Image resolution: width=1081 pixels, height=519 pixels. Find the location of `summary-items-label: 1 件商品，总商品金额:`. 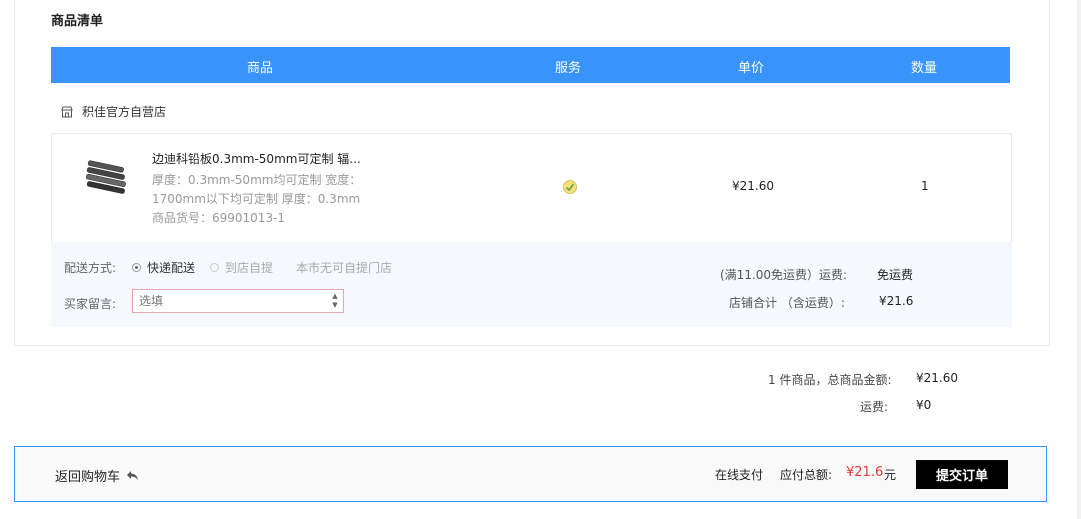

summary-items-label: 1 件商品，总商品金额: is located at coordinates (830, 380).